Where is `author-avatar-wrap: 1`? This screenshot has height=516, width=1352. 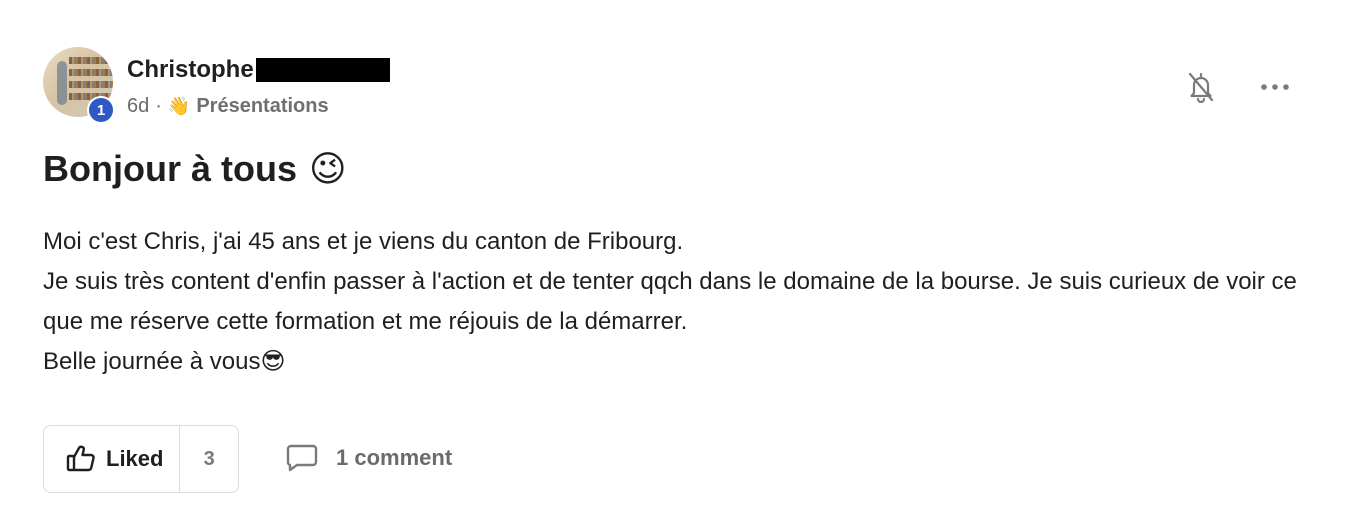 author-avatar-wrap: 1 is located at coordinates (79, 85).